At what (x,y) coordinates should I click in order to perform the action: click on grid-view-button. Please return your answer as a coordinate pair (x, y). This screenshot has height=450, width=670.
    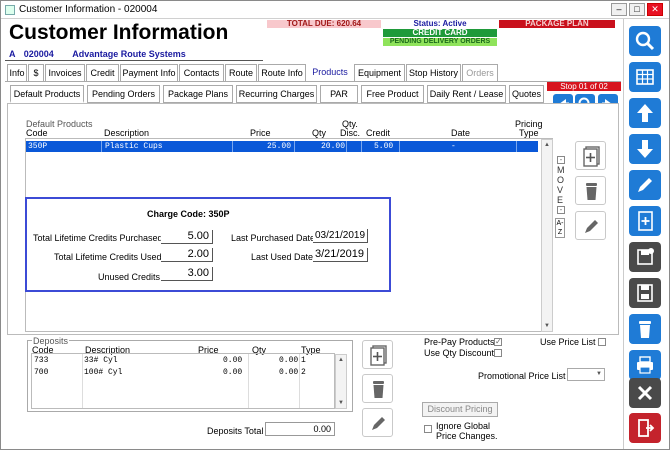
    Looking at the image, I should click on (645, 77).